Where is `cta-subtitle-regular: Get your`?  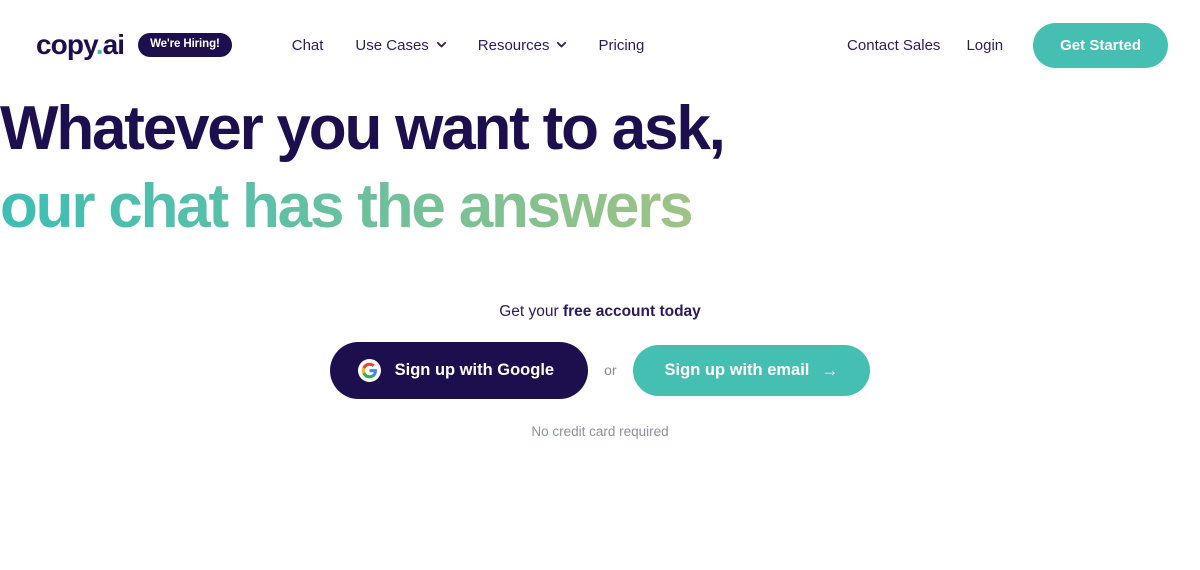 cta-subtitle-regular: Get your is located at coordinates (531, 311).